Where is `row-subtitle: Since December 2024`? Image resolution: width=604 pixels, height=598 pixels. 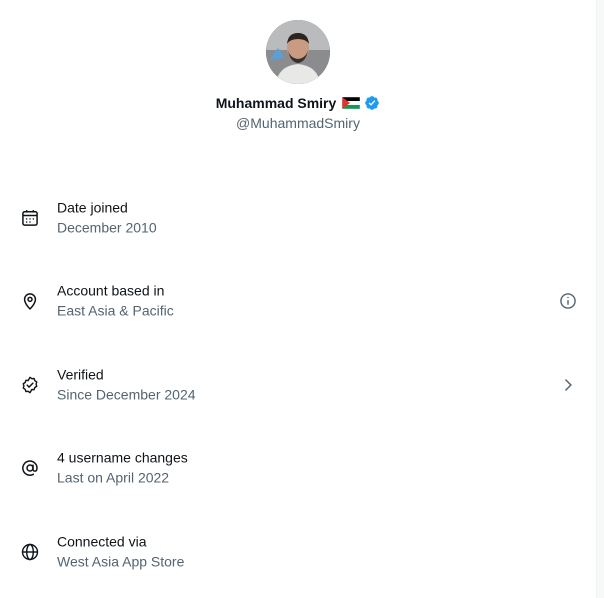 row-subtitle: Since December 2024 is located at coordinates (126, 394).